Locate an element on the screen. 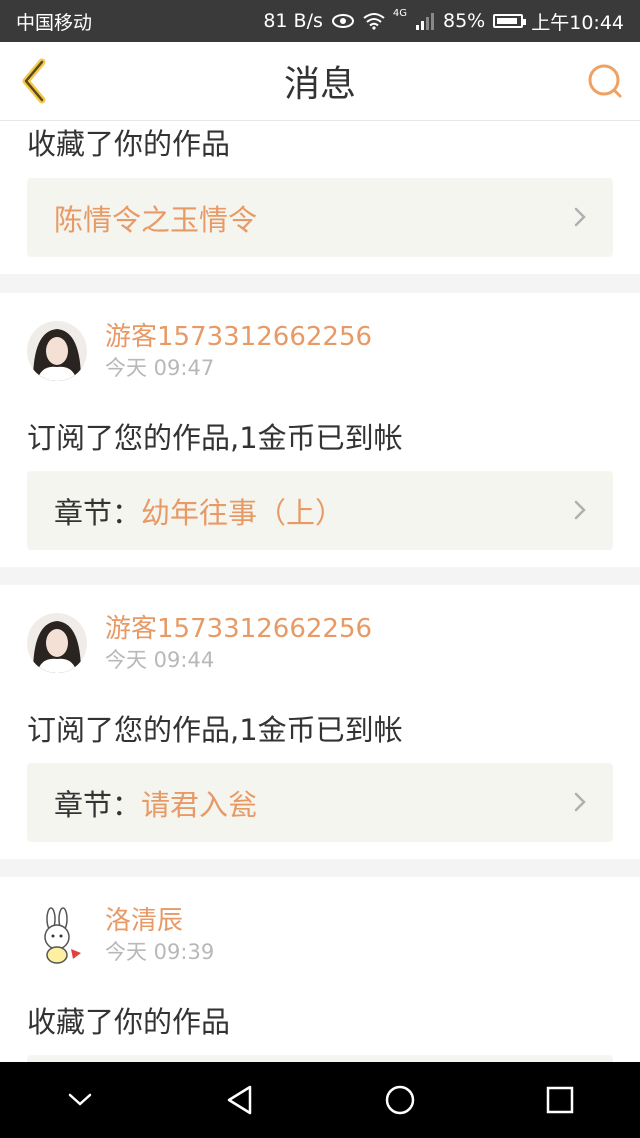 This screenshot has height=1138, width=640. user-row: 游客1573312662256 今天 09:47 is located at coordinates (199, 351).